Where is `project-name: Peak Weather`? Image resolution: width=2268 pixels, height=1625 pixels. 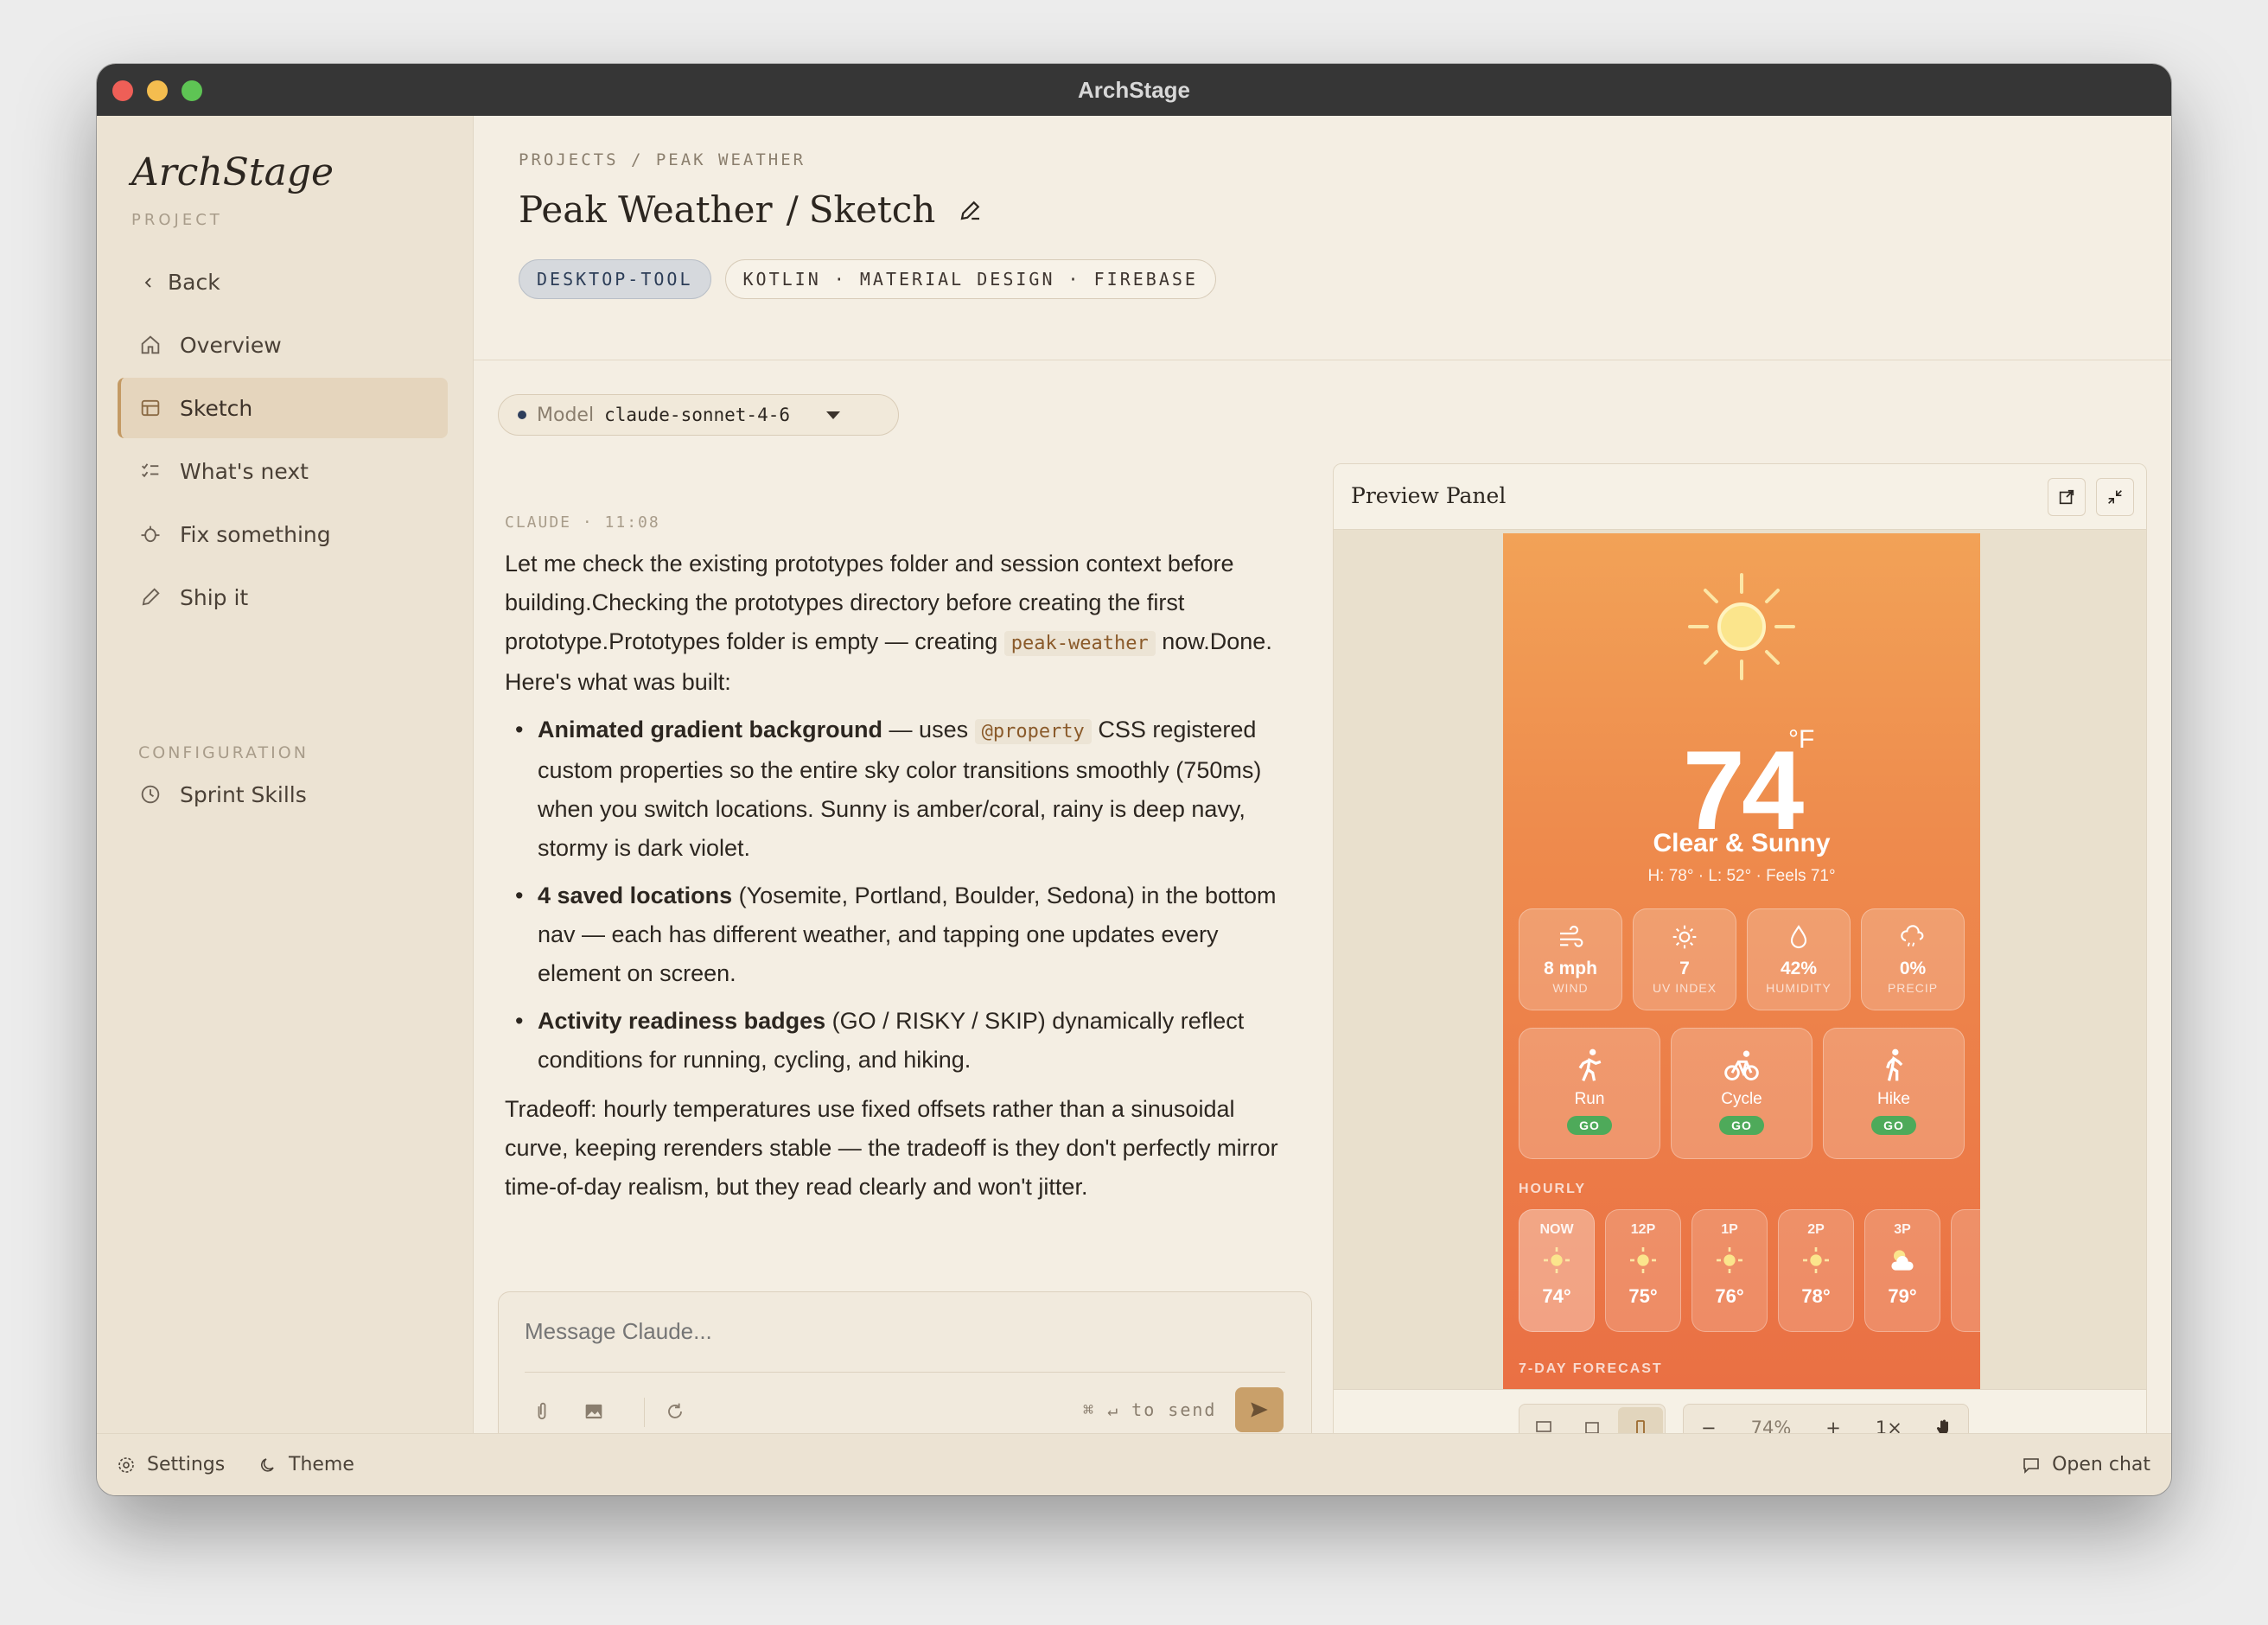 project-name: Peak Weather is located at coordinates (646, 210).